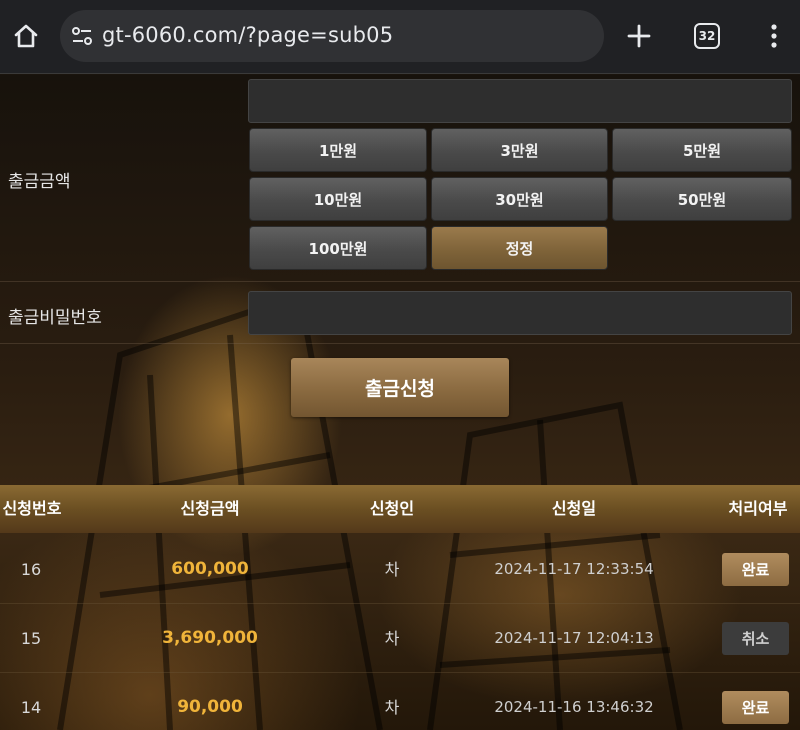 The image size is (800, 730). I want to click on table-row: 14 90,000 차 2024-11-16 13:46:32 완료, so click(400, 701).